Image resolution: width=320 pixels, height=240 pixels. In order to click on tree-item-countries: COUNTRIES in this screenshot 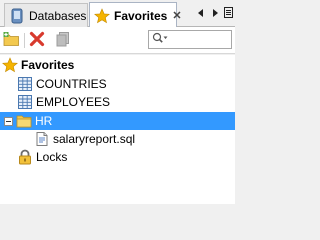, I will do `click(117, 84)`.